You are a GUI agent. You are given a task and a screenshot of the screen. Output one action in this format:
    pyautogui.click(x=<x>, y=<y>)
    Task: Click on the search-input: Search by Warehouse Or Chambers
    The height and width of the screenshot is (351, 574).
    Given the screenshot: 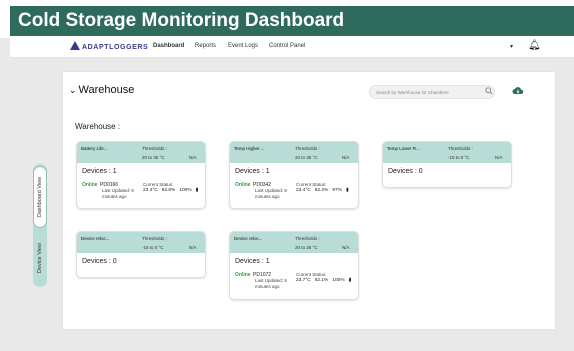 What is the action you would take?
    pyautogui.click(x=432, y=92)
    